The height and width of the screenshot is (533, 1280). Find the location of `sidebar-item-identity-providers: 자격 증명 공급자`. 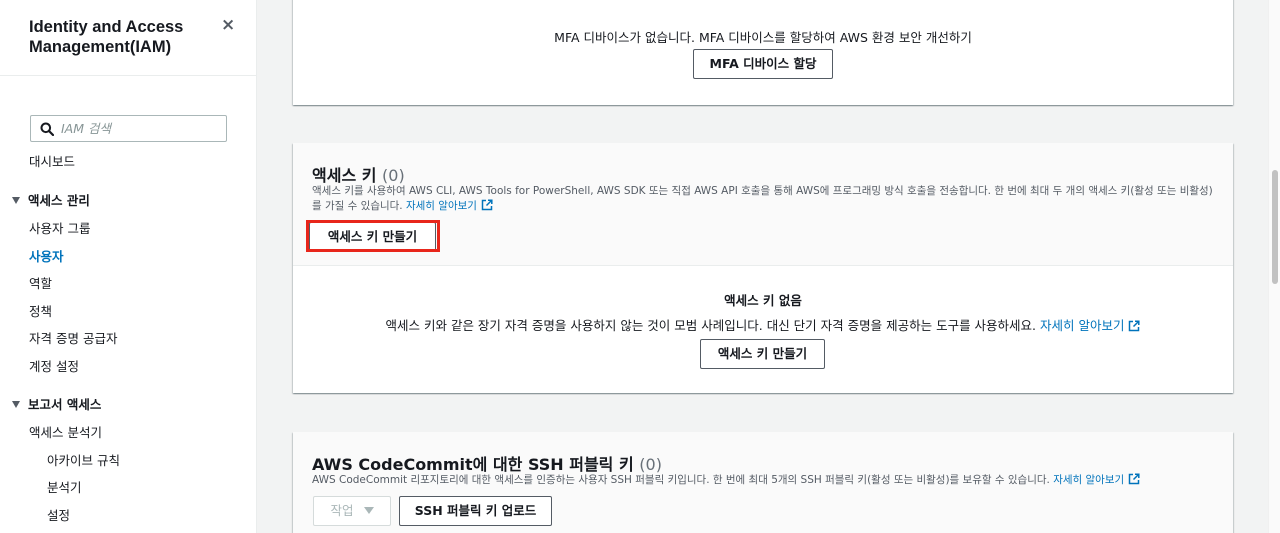

sidebar-item-identity-providers: 자격 증명 공급자 is located at coordinates (73, 337).